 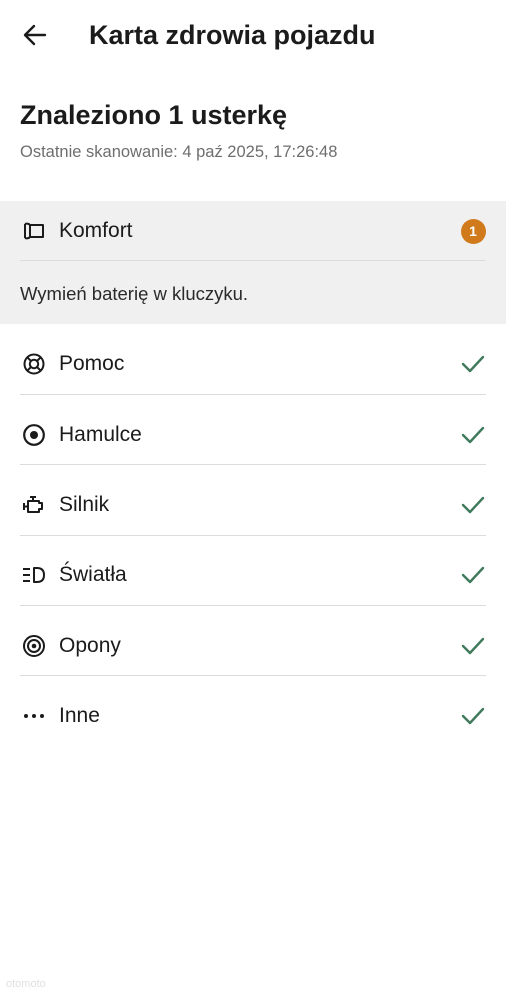 What do you see at coordinates (34, 364) in the screenshot?
I see `lifebuoy-icon` at bounding box center [34, 364].